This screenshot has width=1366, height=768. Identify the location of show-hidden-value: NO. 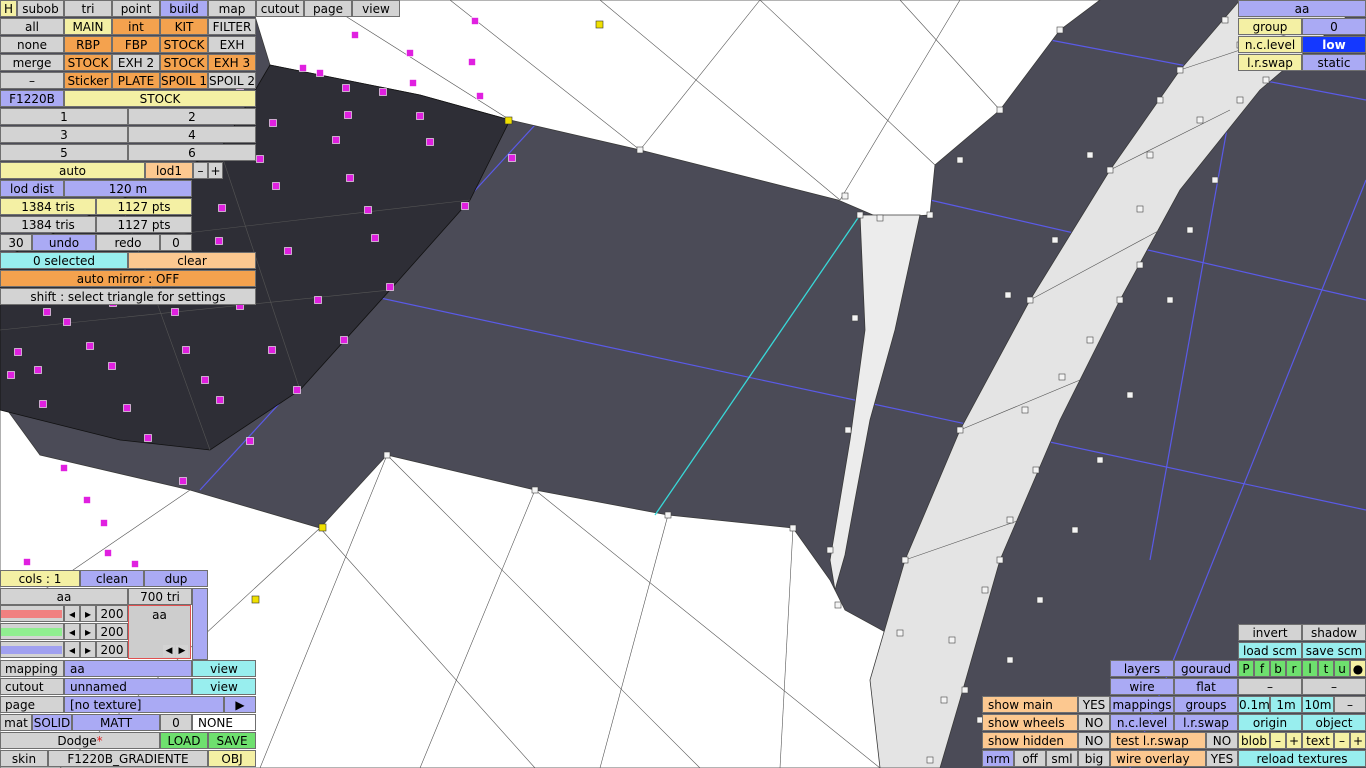
(1094, 740).